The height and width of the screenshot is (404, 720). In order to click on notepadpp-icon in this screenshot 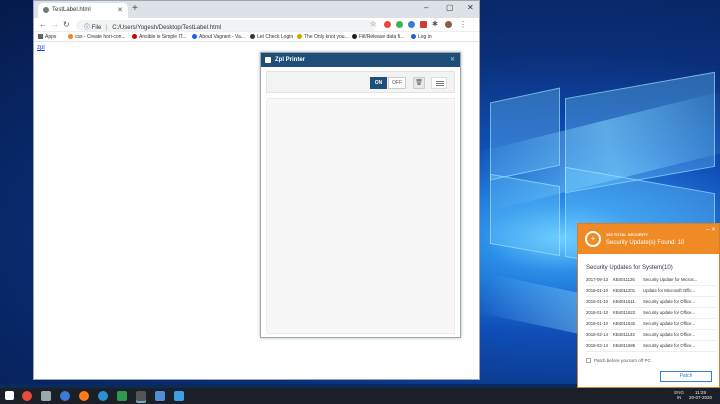, I will do `click(122, 396)`.